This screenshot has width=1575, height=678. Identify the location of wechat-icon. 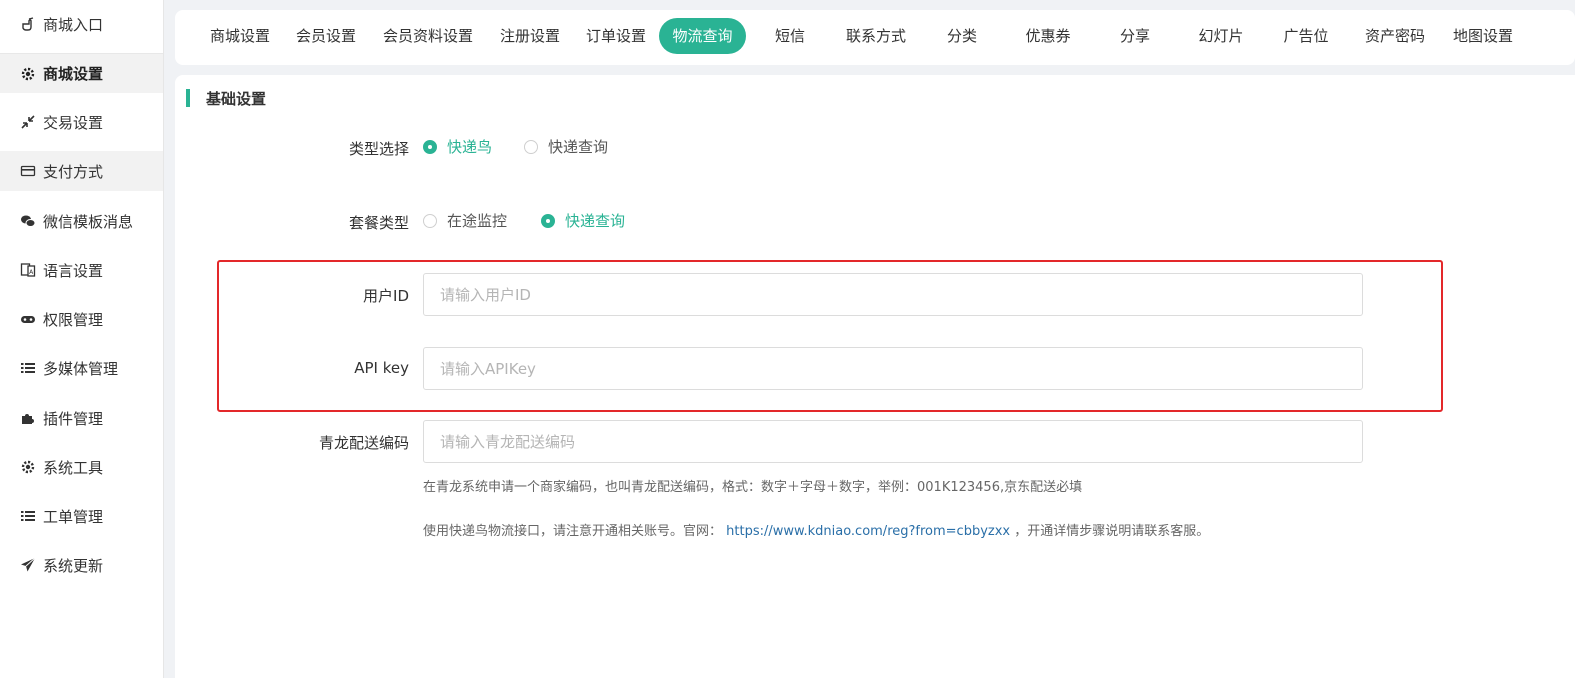
(28, 221).